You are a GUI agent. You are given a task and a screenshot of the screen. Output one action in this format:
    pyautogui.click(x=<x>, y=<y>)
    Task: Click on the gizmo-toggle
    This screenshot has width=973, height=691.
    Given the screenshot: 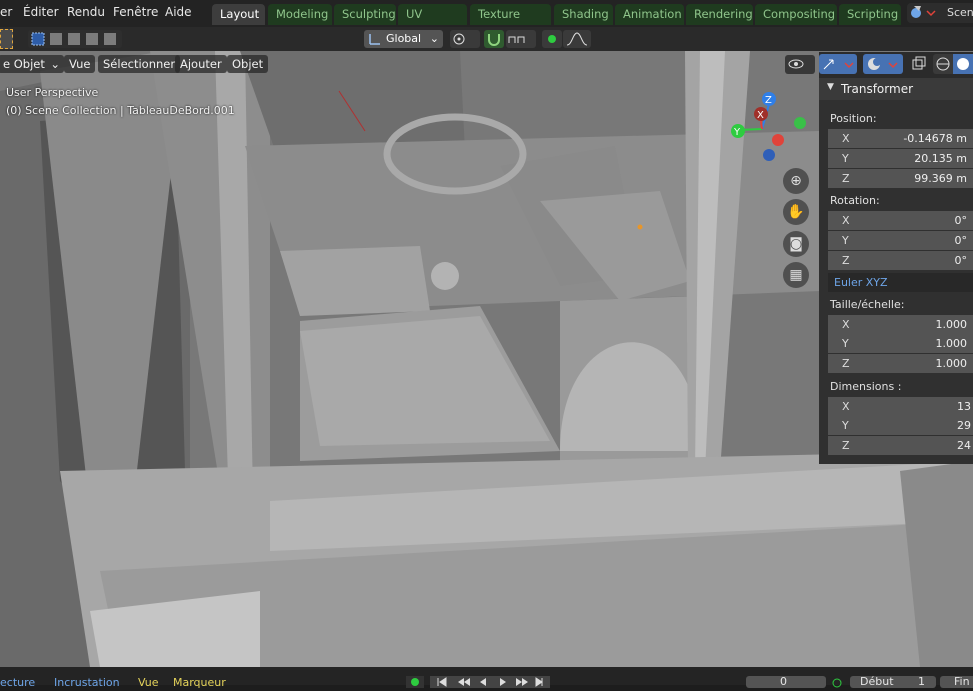 What is the action you would take?
    pyautogui.click(x=838, y=64)
    